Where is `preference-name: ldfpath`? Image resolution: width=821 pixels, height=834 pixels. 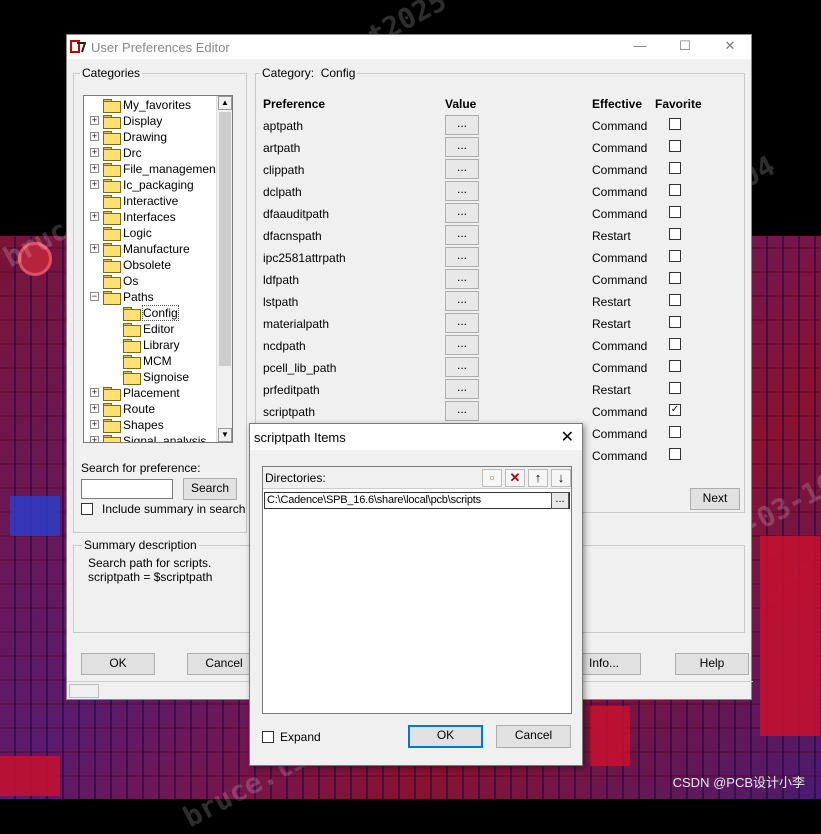 preference-name: ldfpath is located at coordinates (281, 280).